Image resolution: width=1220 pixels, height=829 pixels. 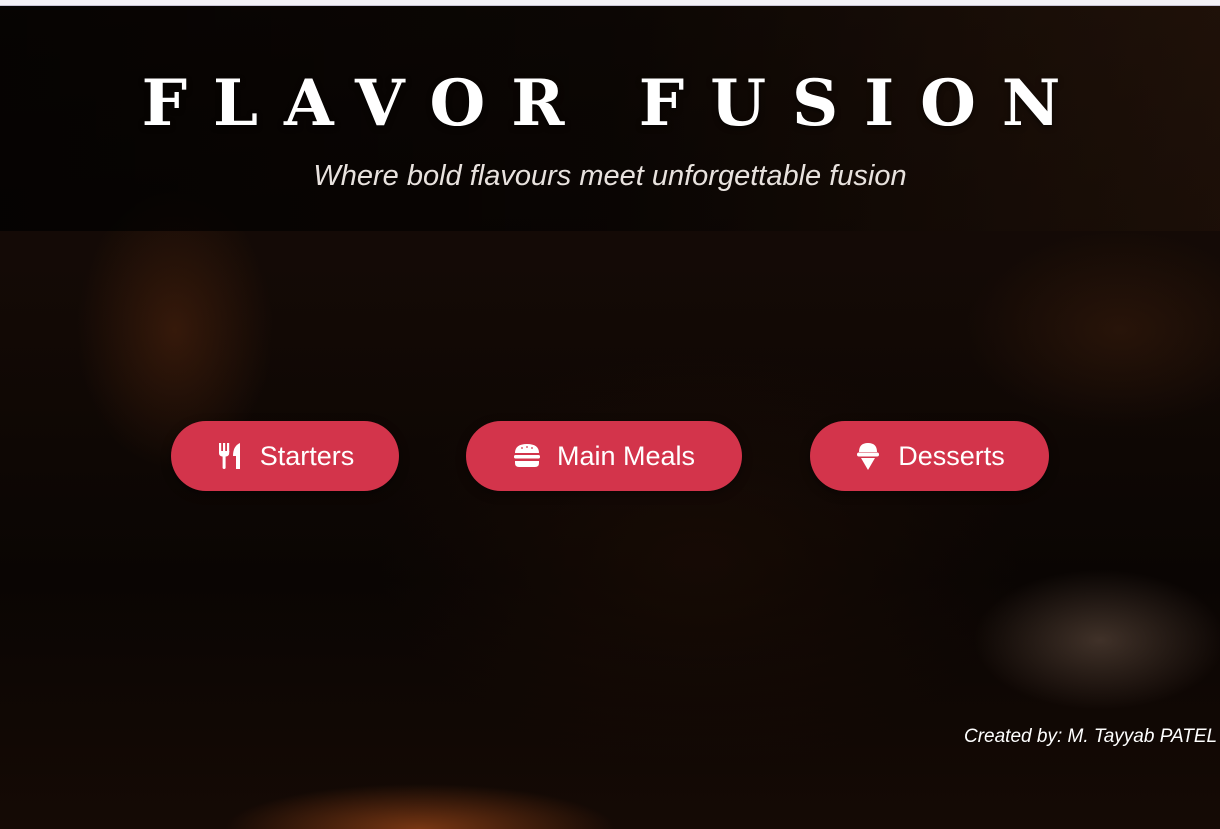 What do you see at coordinates (230, 456) in the screenshot?
I see `utensils-icon` at bounding box center [230, 456].